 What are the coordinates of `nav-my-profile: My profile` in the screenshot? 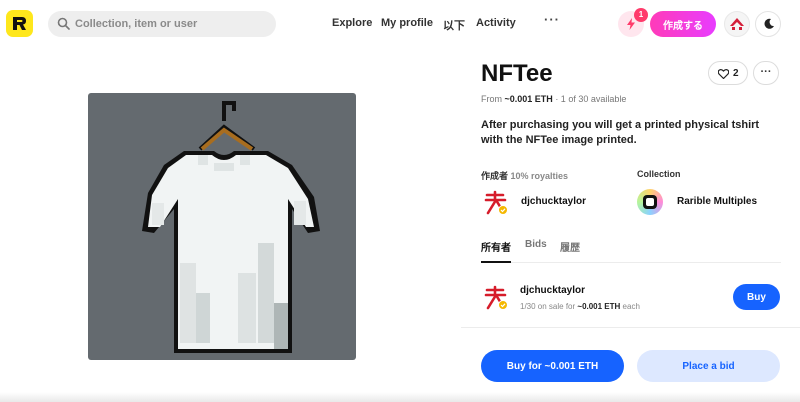 It's located at (407, 23).